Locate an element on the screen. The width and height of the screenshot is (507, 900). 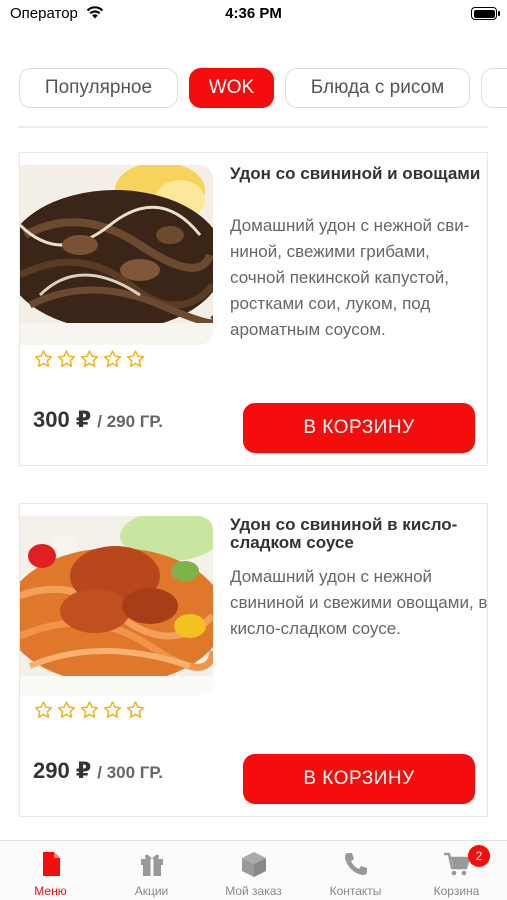
cart-badge: 2 is located at coordinates (479, 856).